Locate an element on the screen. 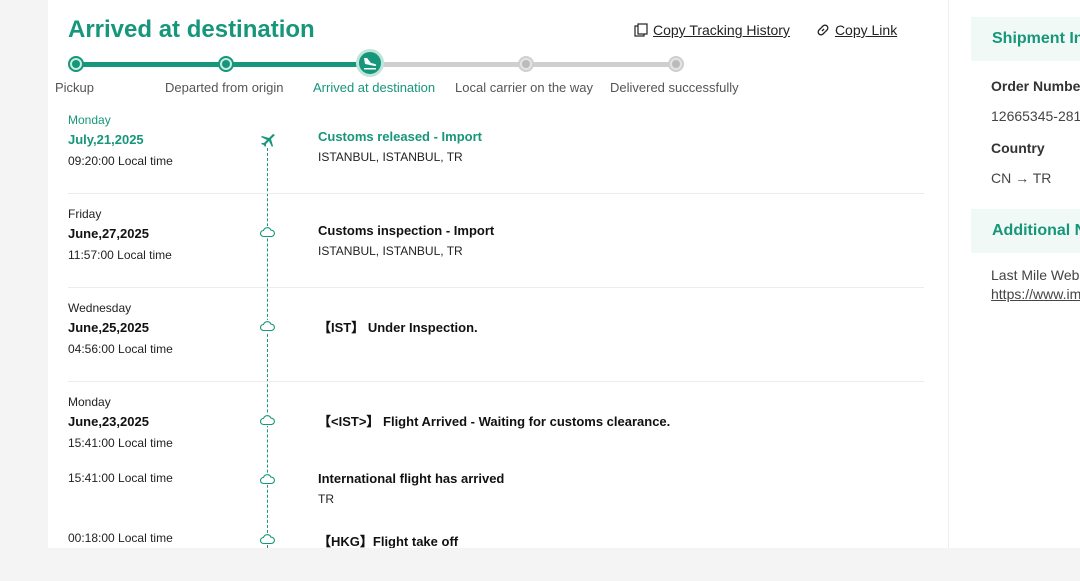 The image size is (1080, 581). copy-link-button: Copy Link is located at coordinates (856, 30).